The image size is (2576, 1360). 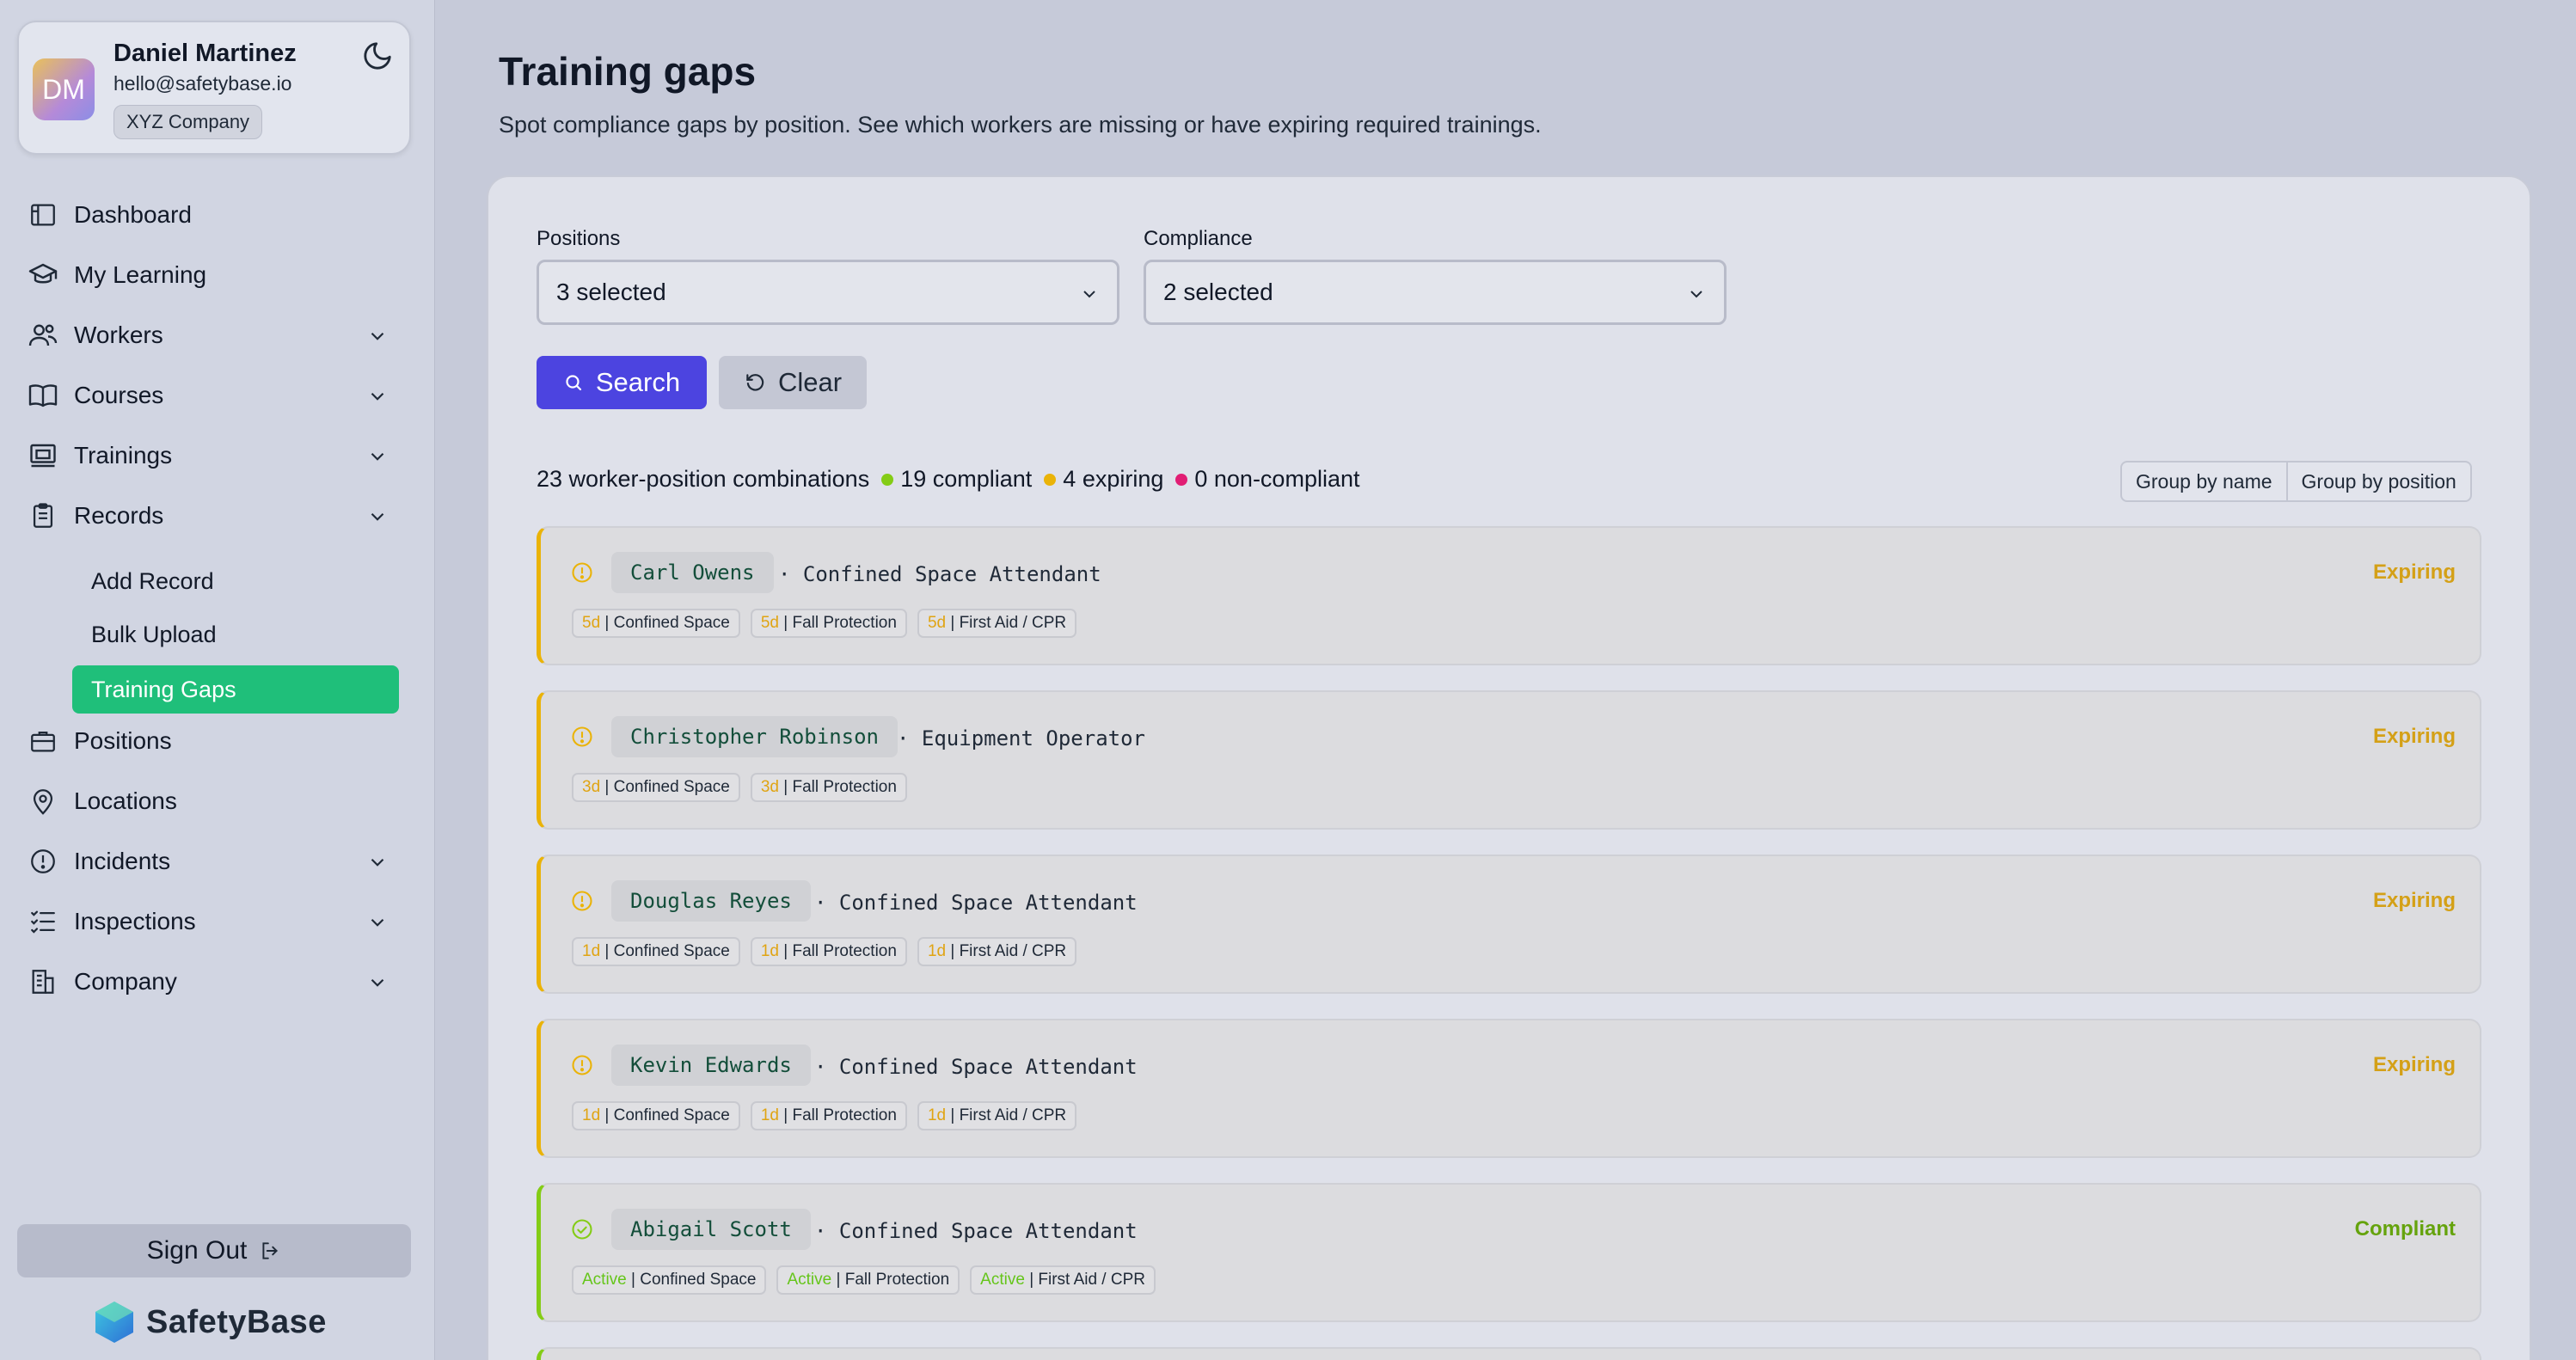 What do you see at coordinates (43, 516) in the screenshot?
I see `clipboard-icon` at bounding box center [43, 516].